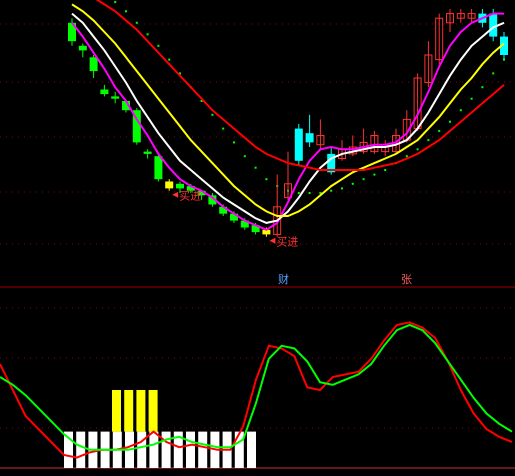 This screenshot has width=515, height=476. Describe the element at coordinates (406, 279) in the screenshot. I see `zhang-marker: 张` at that location.